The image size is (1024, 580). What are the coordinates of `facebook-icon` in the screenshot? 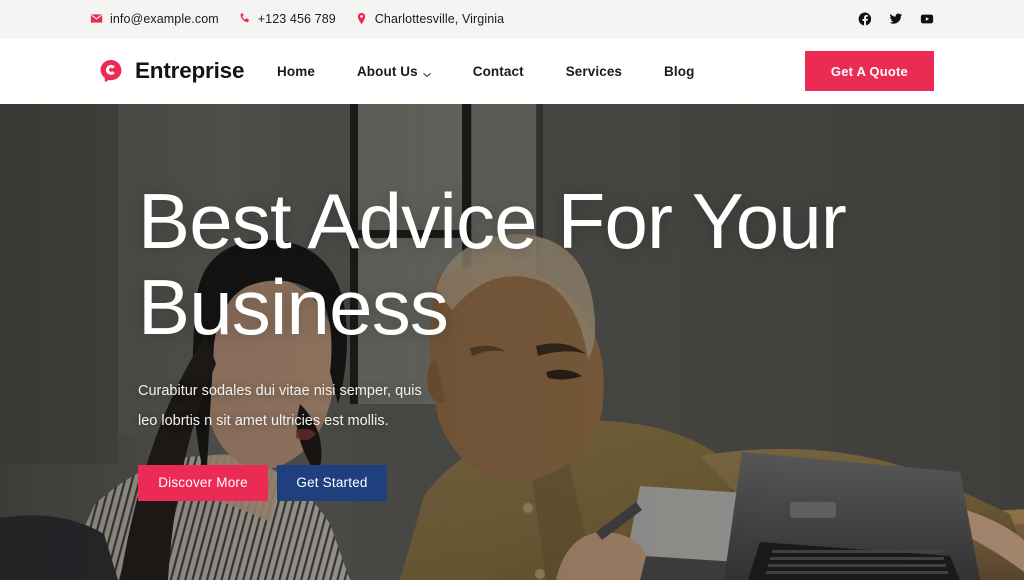 It's located at (865, 19).